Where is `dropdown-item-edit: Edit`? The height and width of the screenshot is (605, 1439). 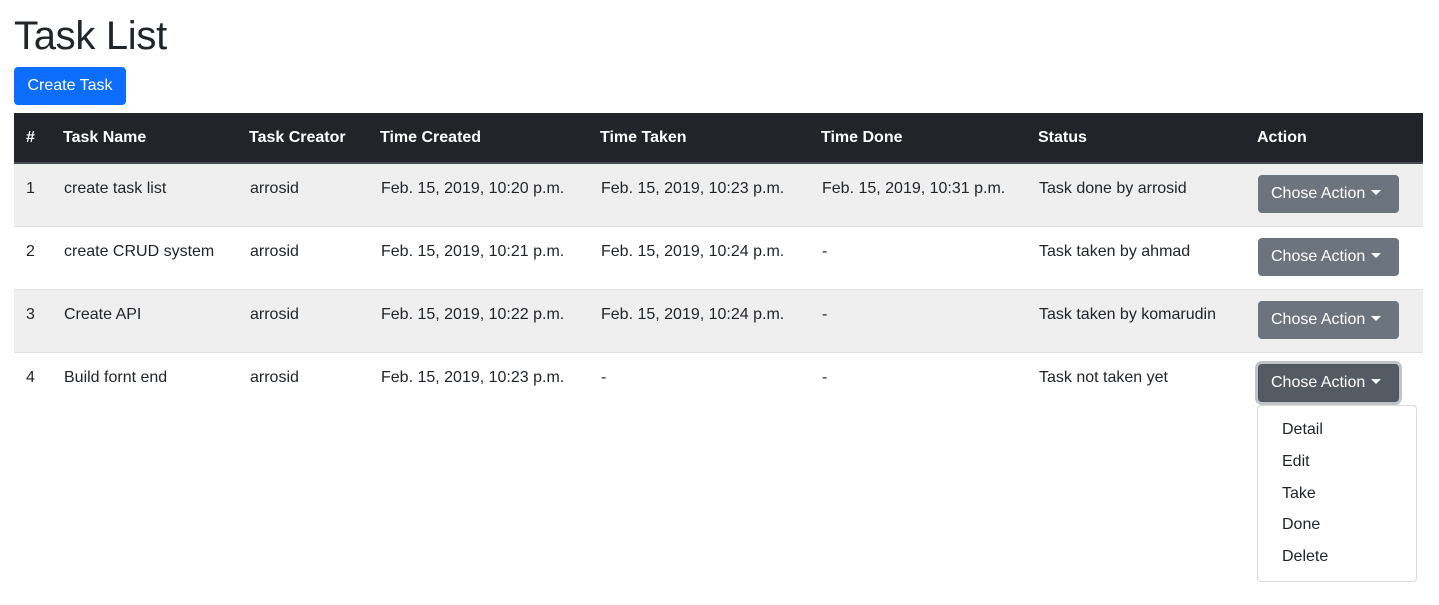
dropdown-item-edit: Edit is located at coordinates (1337, 462).